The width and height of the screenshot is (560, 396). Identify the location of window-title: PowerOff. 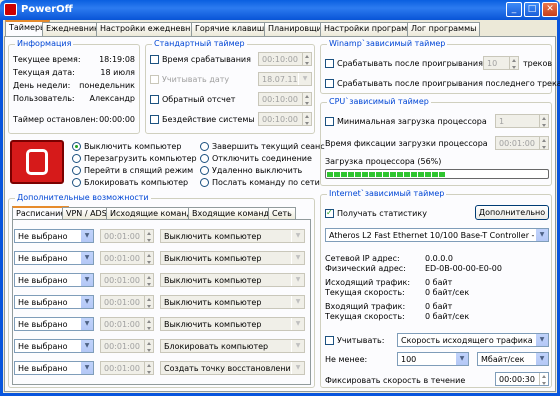
(47, 9).